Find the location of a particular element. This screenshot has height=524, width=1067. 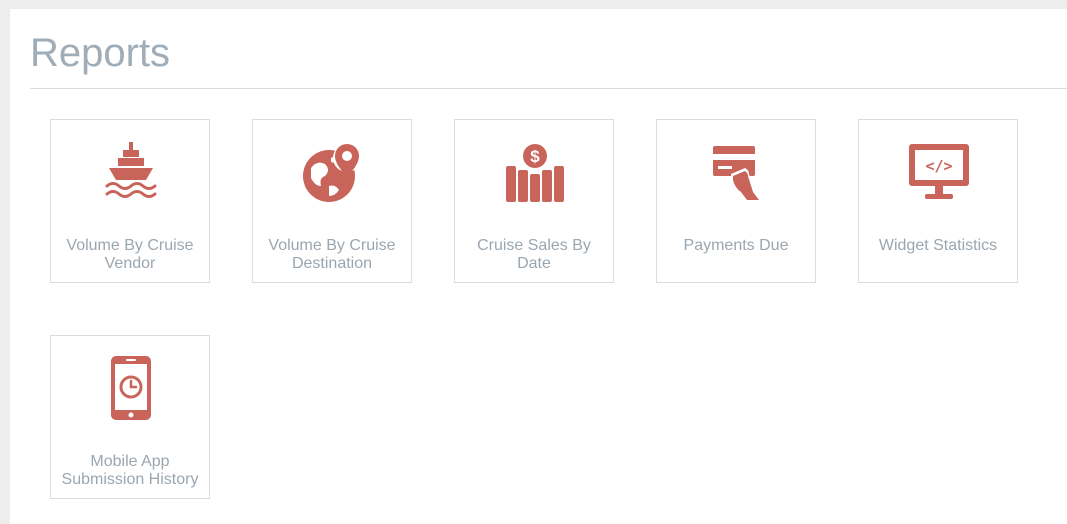

report-tile-payments-due: Payments Due is located at coordinates (736, 201).